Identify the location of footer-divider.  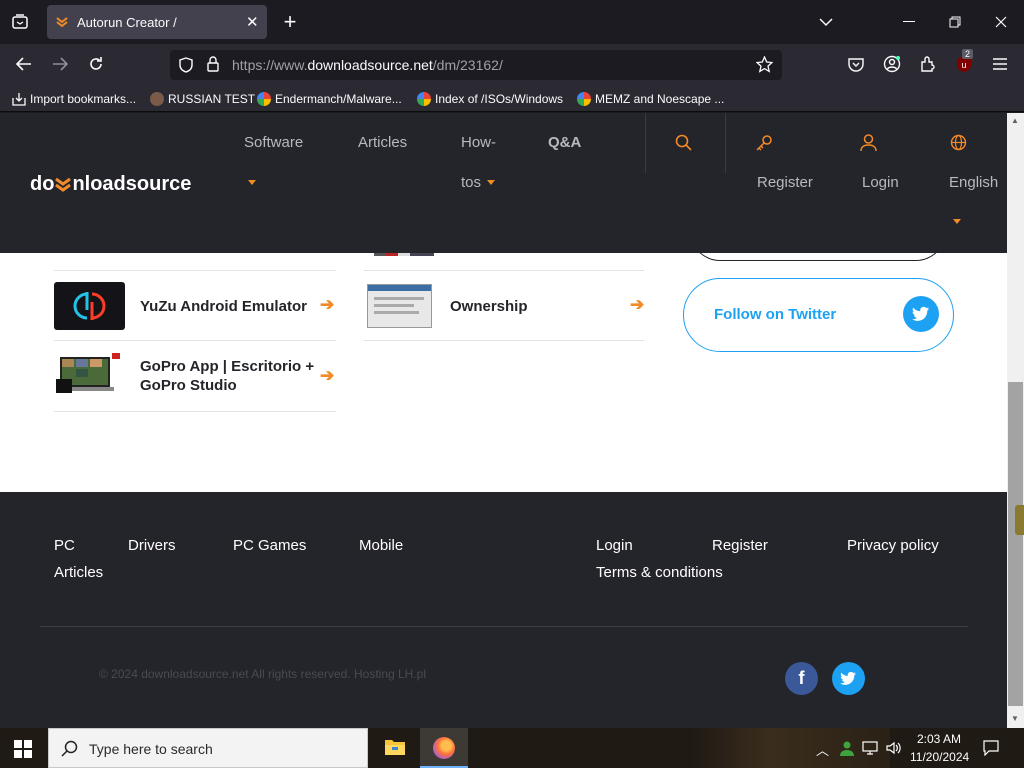
(504, 626).